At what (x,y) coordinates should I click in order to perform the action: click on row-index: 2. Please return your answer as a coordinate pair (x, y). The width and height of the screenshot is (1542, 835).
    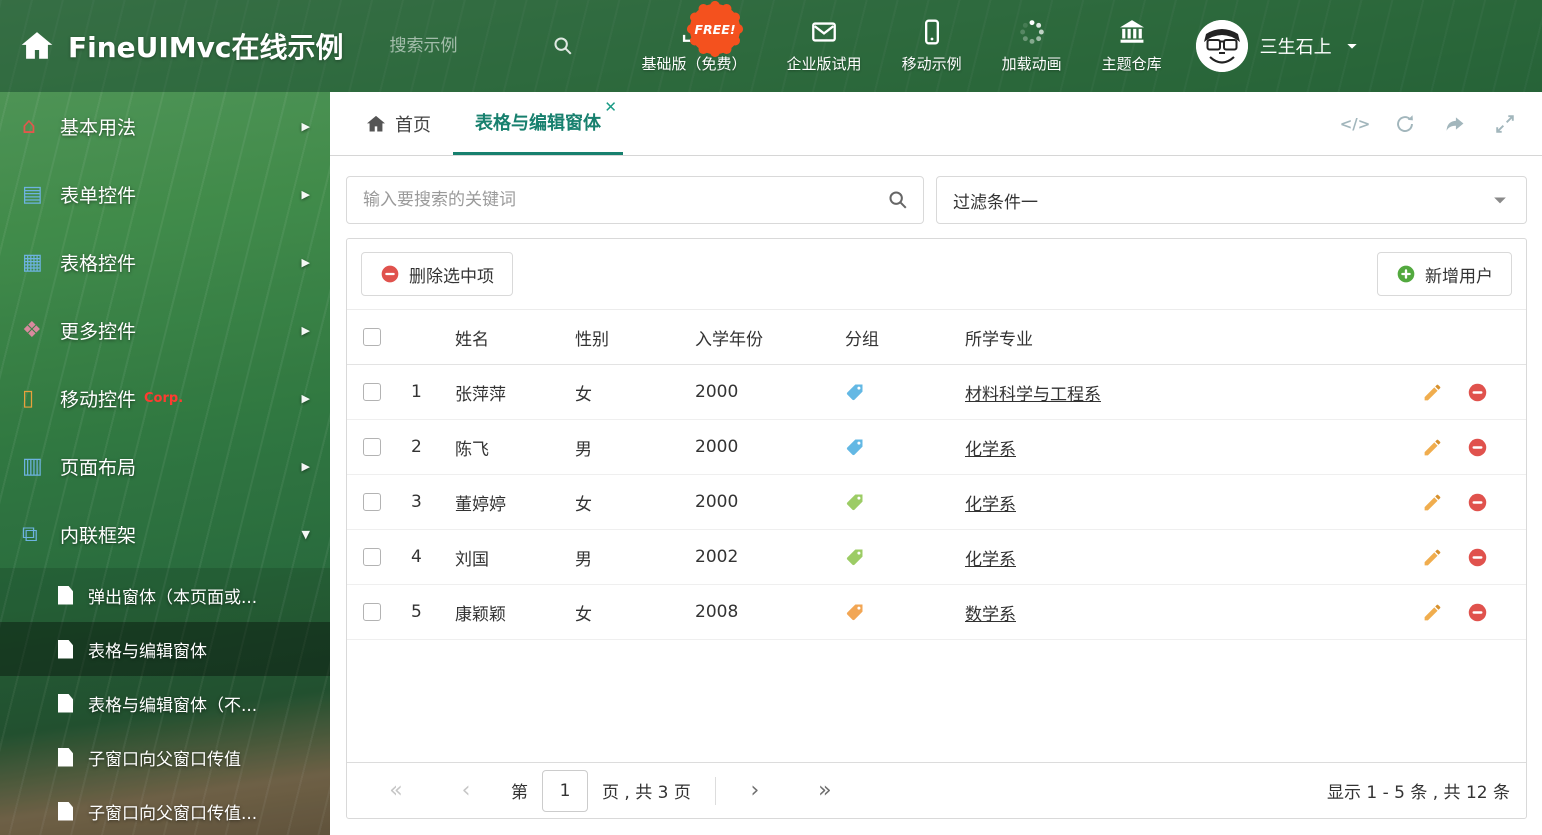
    Looking at the image, I should click on (416, 447).